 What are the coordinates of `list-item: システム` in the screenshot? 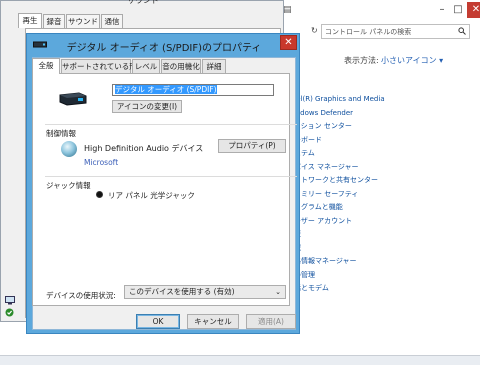 It's located at (383, 154).